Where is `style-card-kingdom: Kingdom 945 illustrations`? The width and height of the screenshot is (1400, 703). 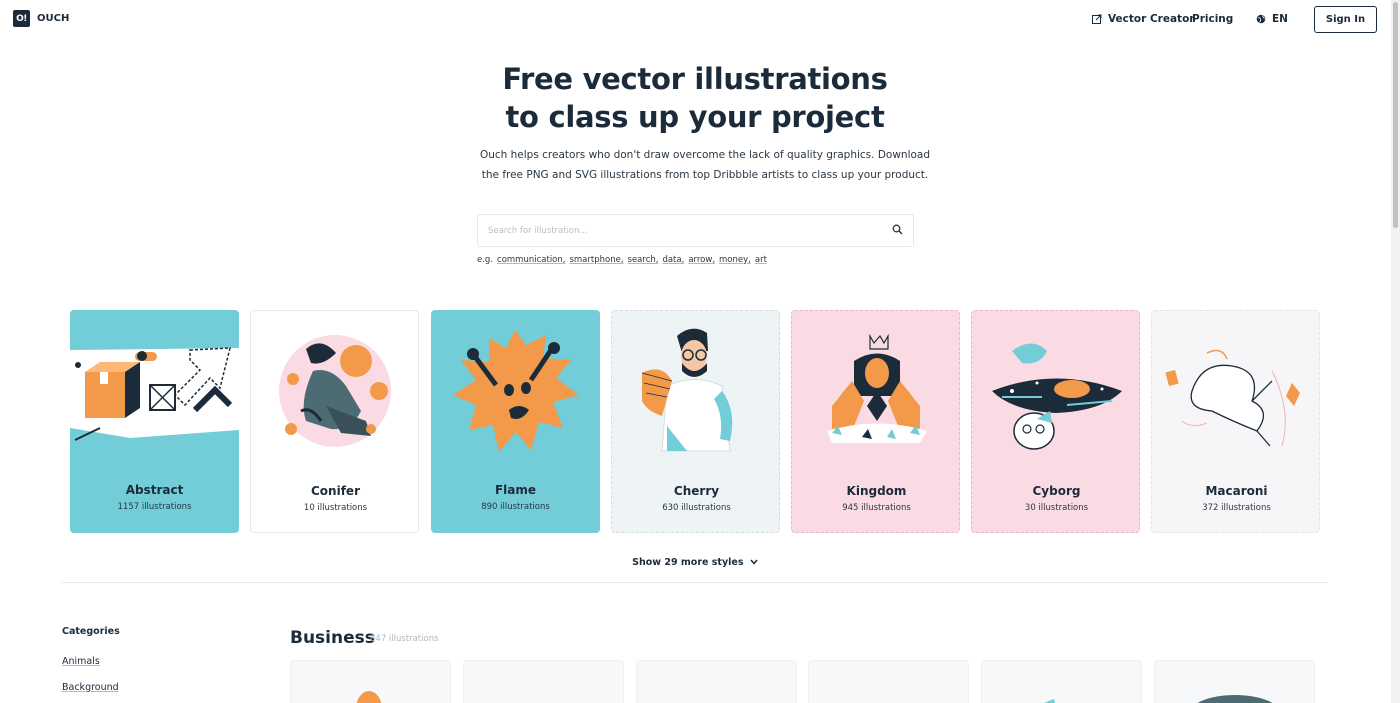
style-card-kingdom: Kingdom 945 illustrations is located at coordinates (875, 421).